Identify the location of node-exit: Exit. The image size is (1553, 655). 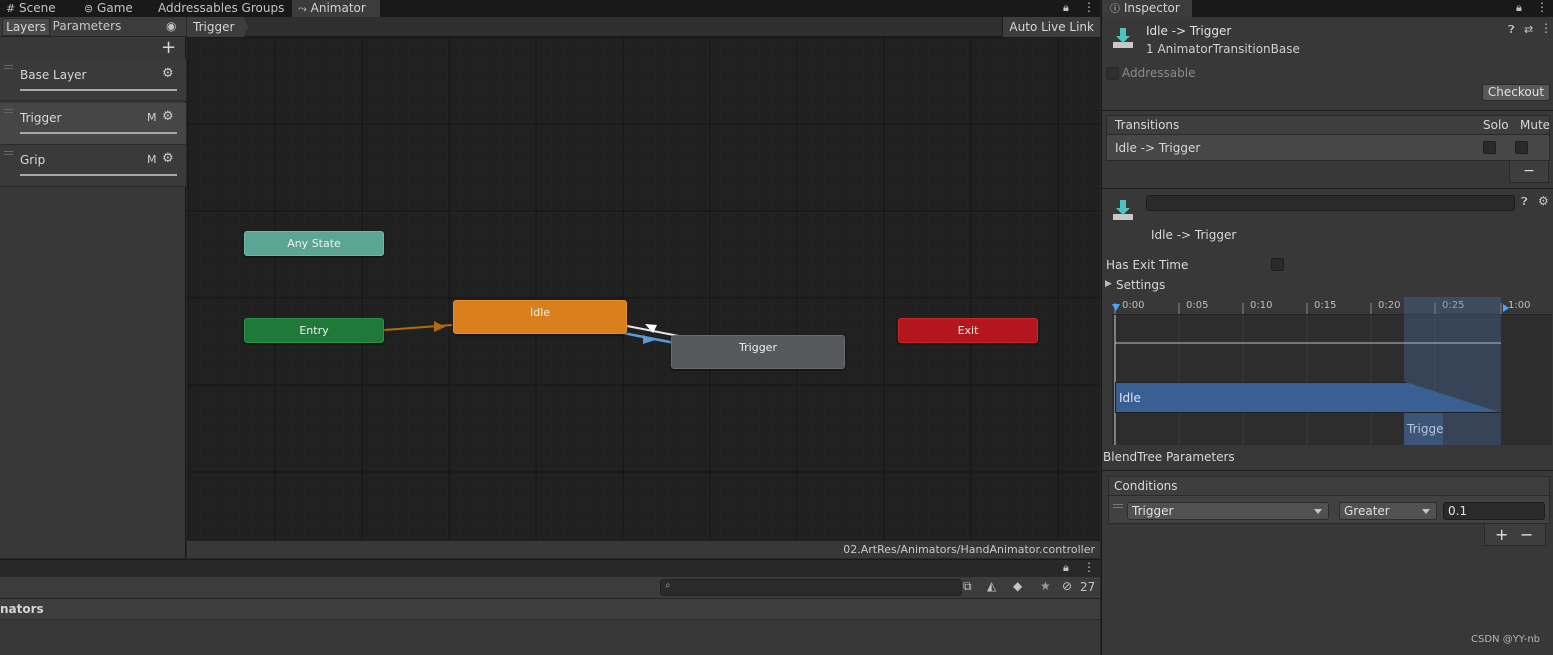
(968, 330).